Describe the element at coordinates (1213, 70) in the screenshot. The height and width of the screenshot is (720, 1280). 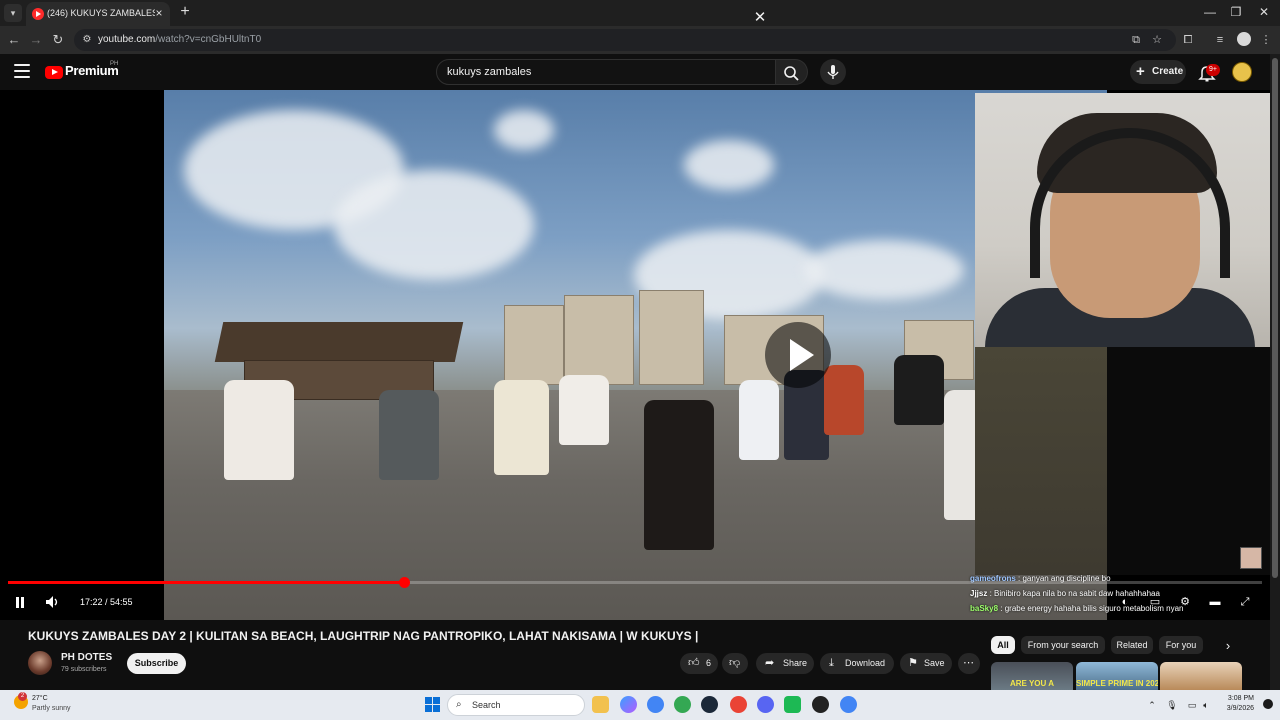
I see `notification-count-badge: 9+` at that location.